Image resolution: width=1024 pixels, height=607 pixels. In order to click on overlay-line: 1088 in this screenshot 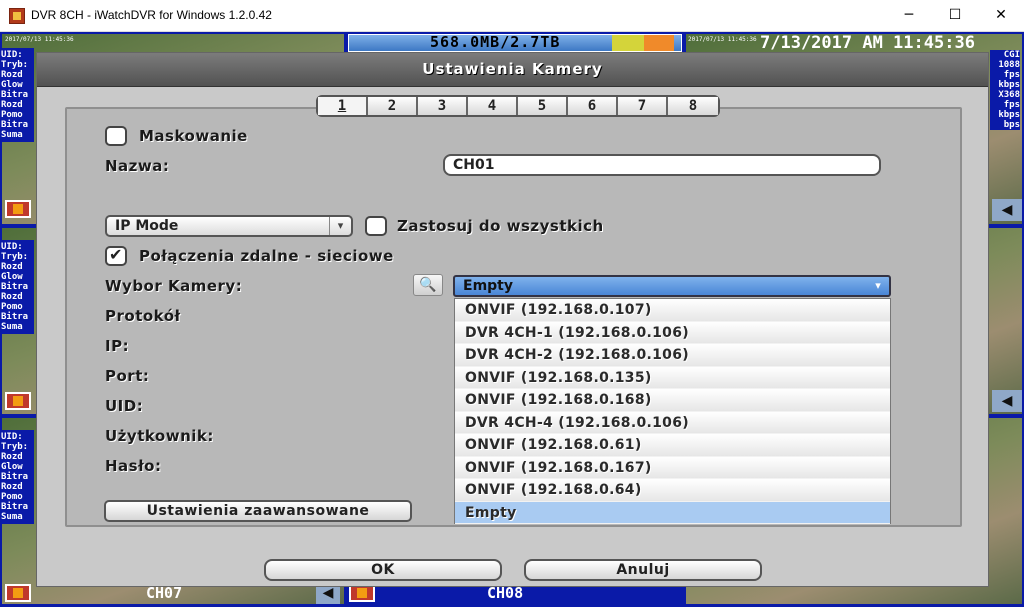, I will do `click(1009, 65)`.